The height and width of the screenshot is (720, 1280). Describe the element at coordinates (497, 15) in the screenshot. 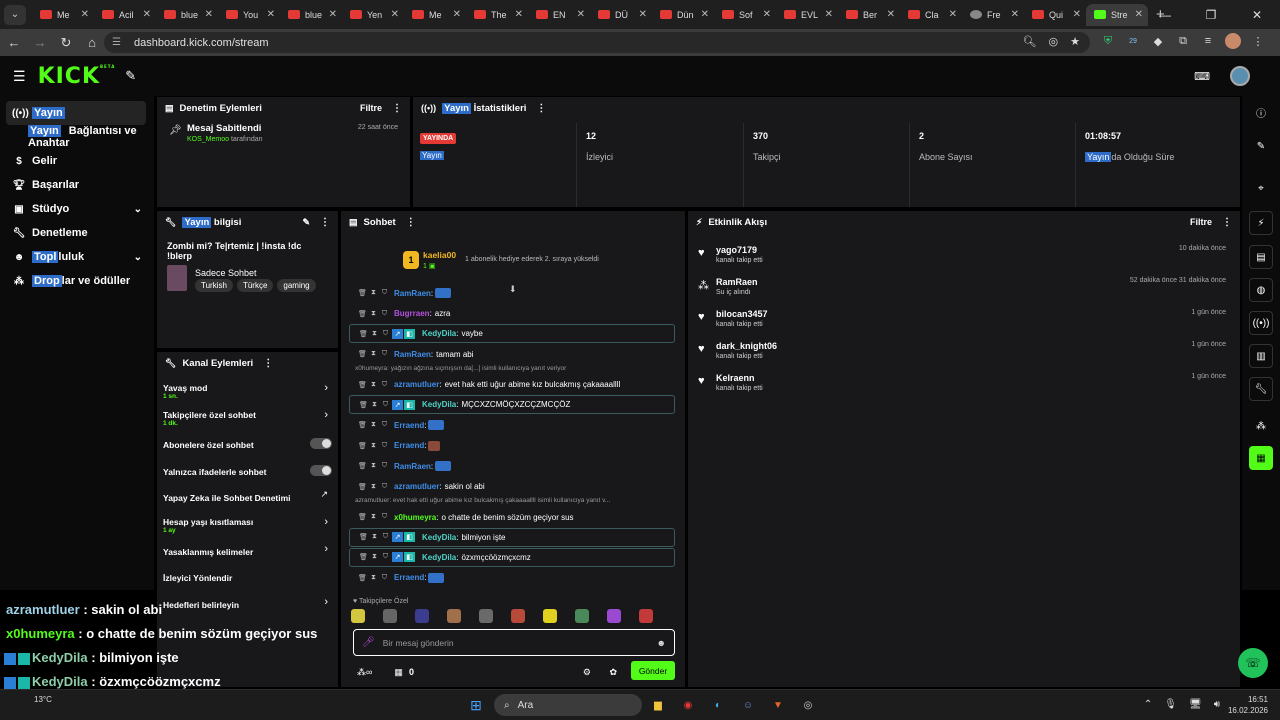

I see `browser-tab: The ✕` at that location.